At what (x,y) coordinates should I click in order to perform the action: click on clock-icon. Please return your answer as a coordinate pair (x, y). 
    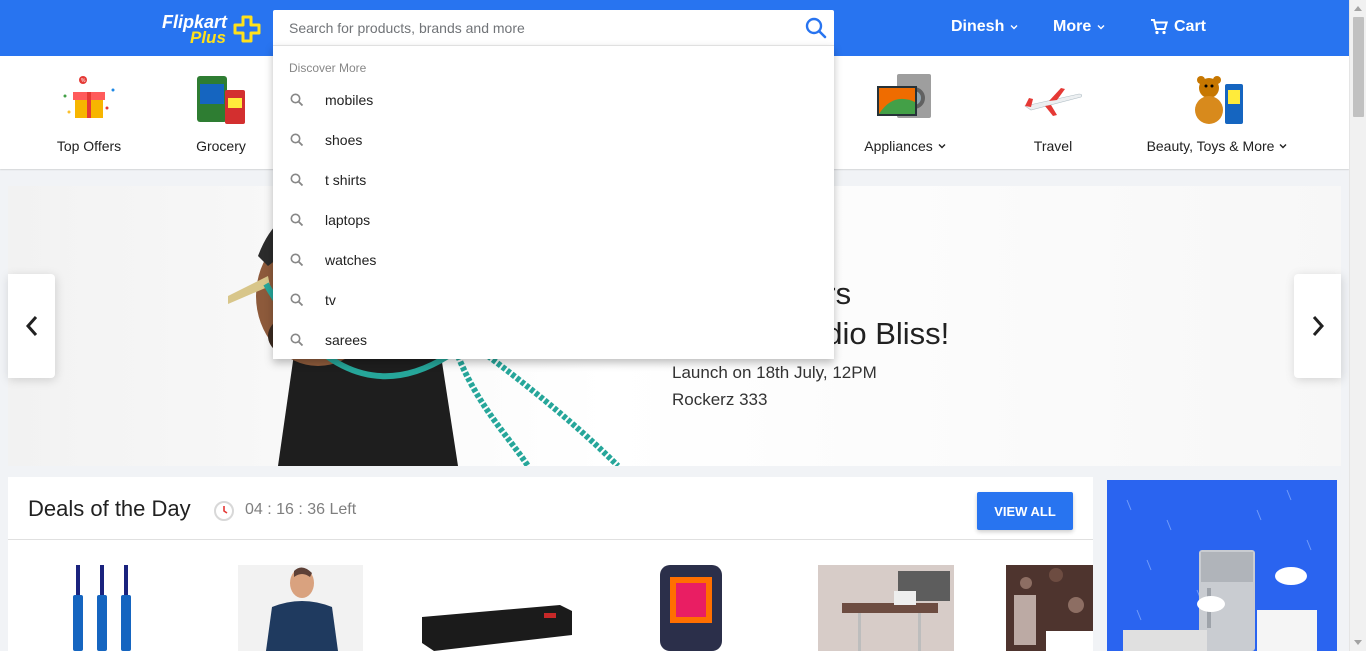
    Looking at the image, I should click on (224, 511).